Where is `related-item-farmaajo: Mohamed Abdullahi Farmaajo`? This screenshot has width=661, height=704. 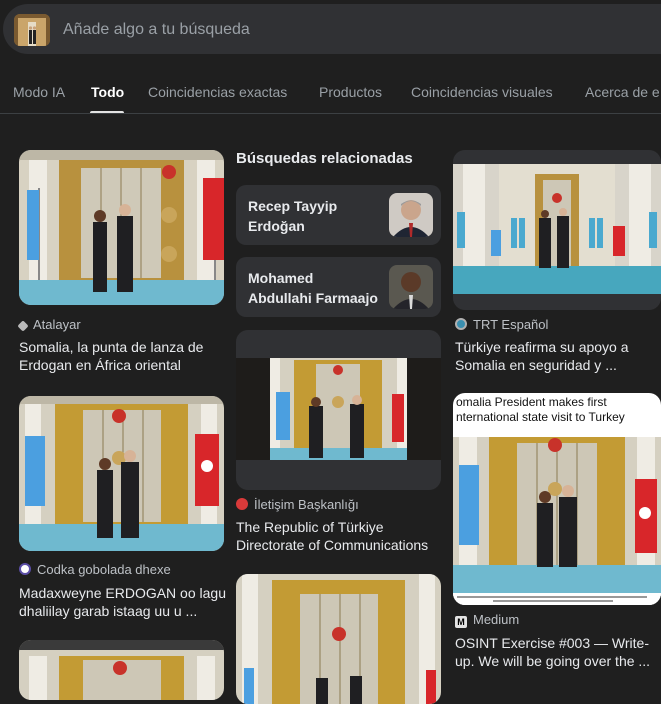
related-item-farmaajo: Mohamed Abdullahi Farmaajo is located at coordinates (338, 287).